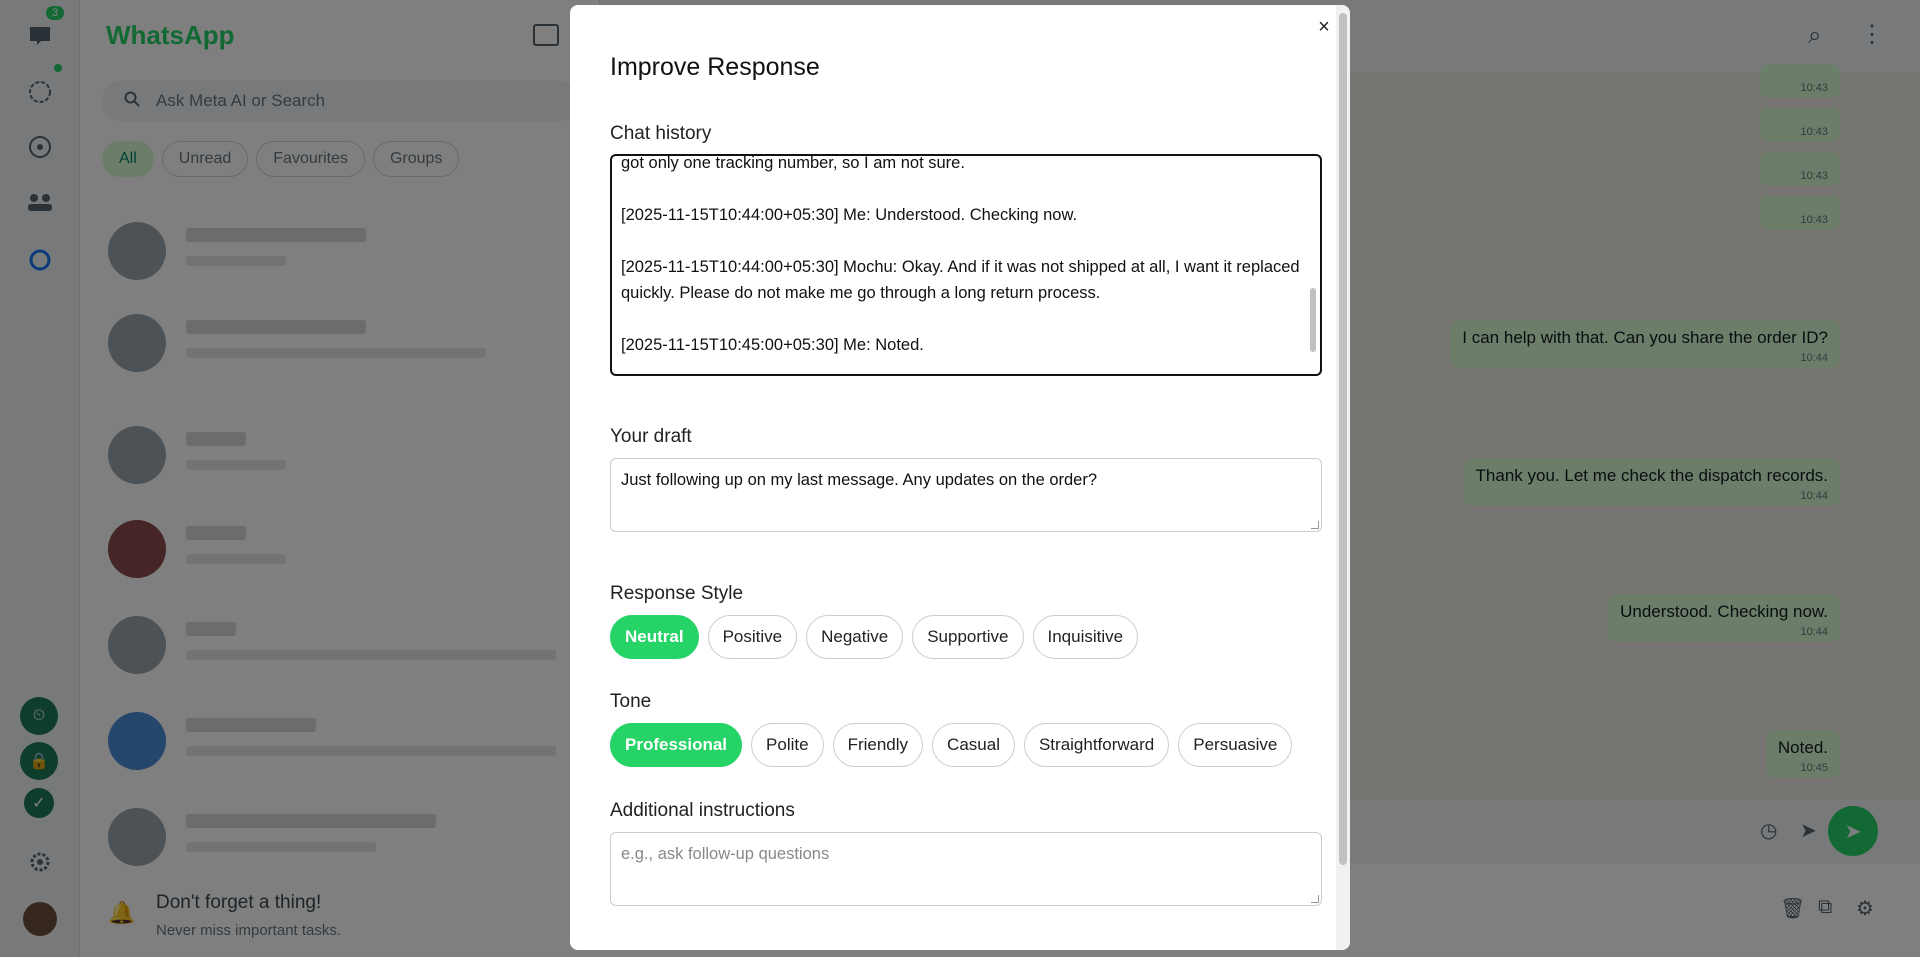 The image size is (1920, 957). I want to click on style-positive: Positive, so click(752, 637).